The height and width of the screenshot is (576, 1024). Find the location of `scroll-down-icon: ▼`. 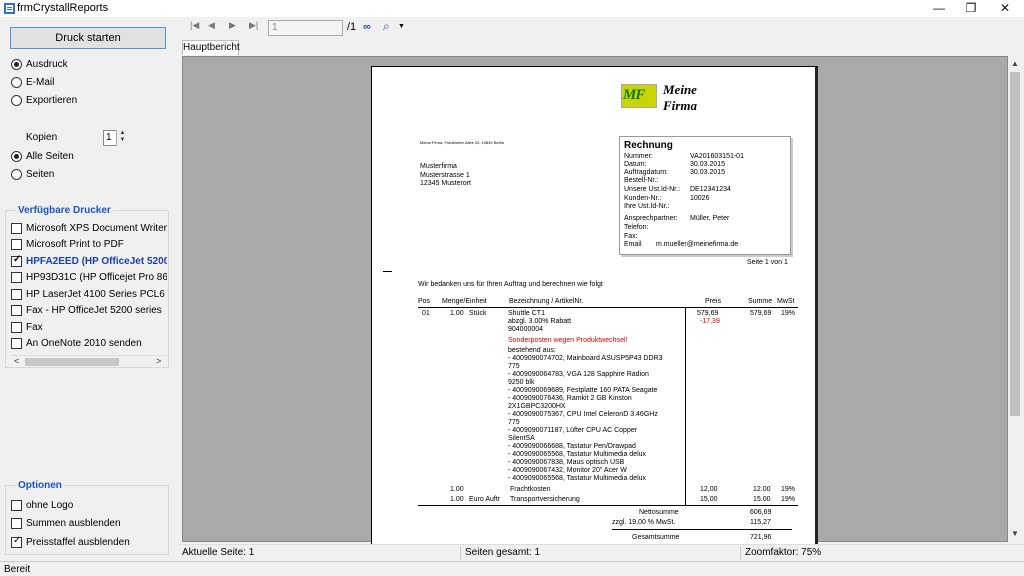

scroll-down-icon: ▼ is located at coordinates (1015, 533).